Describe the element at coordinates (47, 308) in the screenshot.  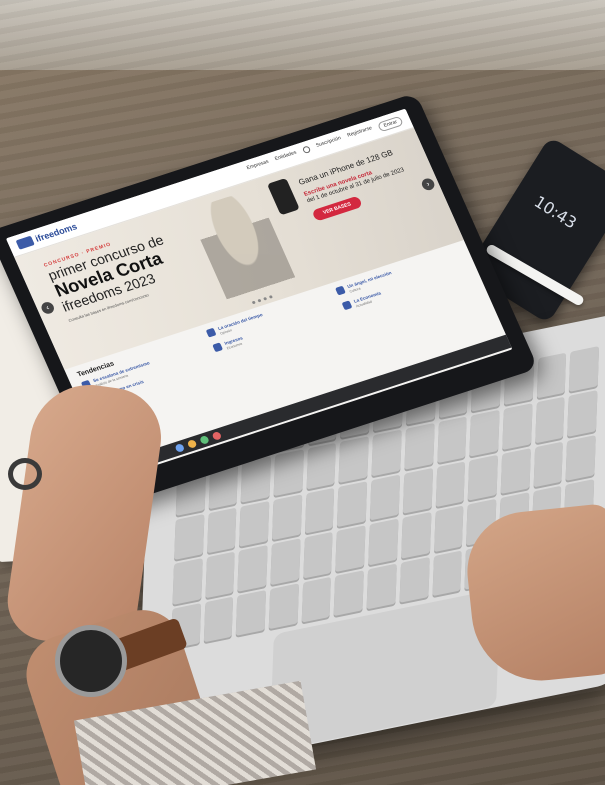
I see `carousel-prev-icon: ‹` at that location.